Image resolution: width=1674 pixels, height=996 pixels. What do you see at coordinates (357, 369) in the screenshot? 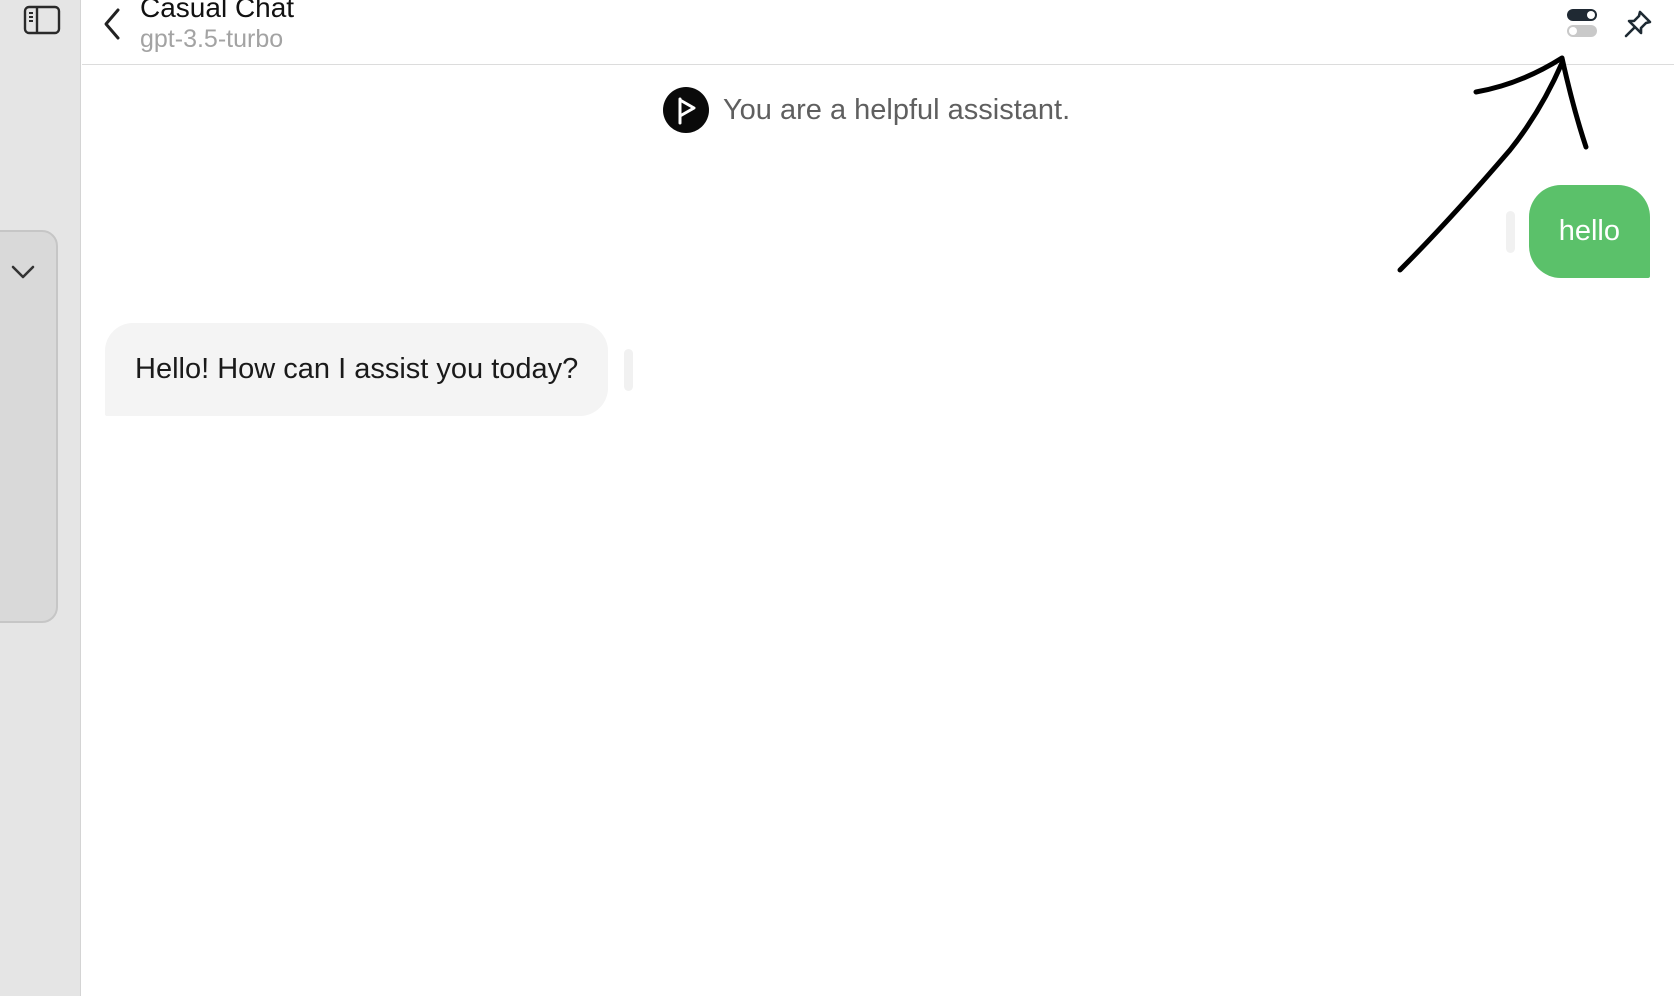
I see `assistant-message-bubble: Hello! How can I assist you today?` at bounding box center [357, 369].